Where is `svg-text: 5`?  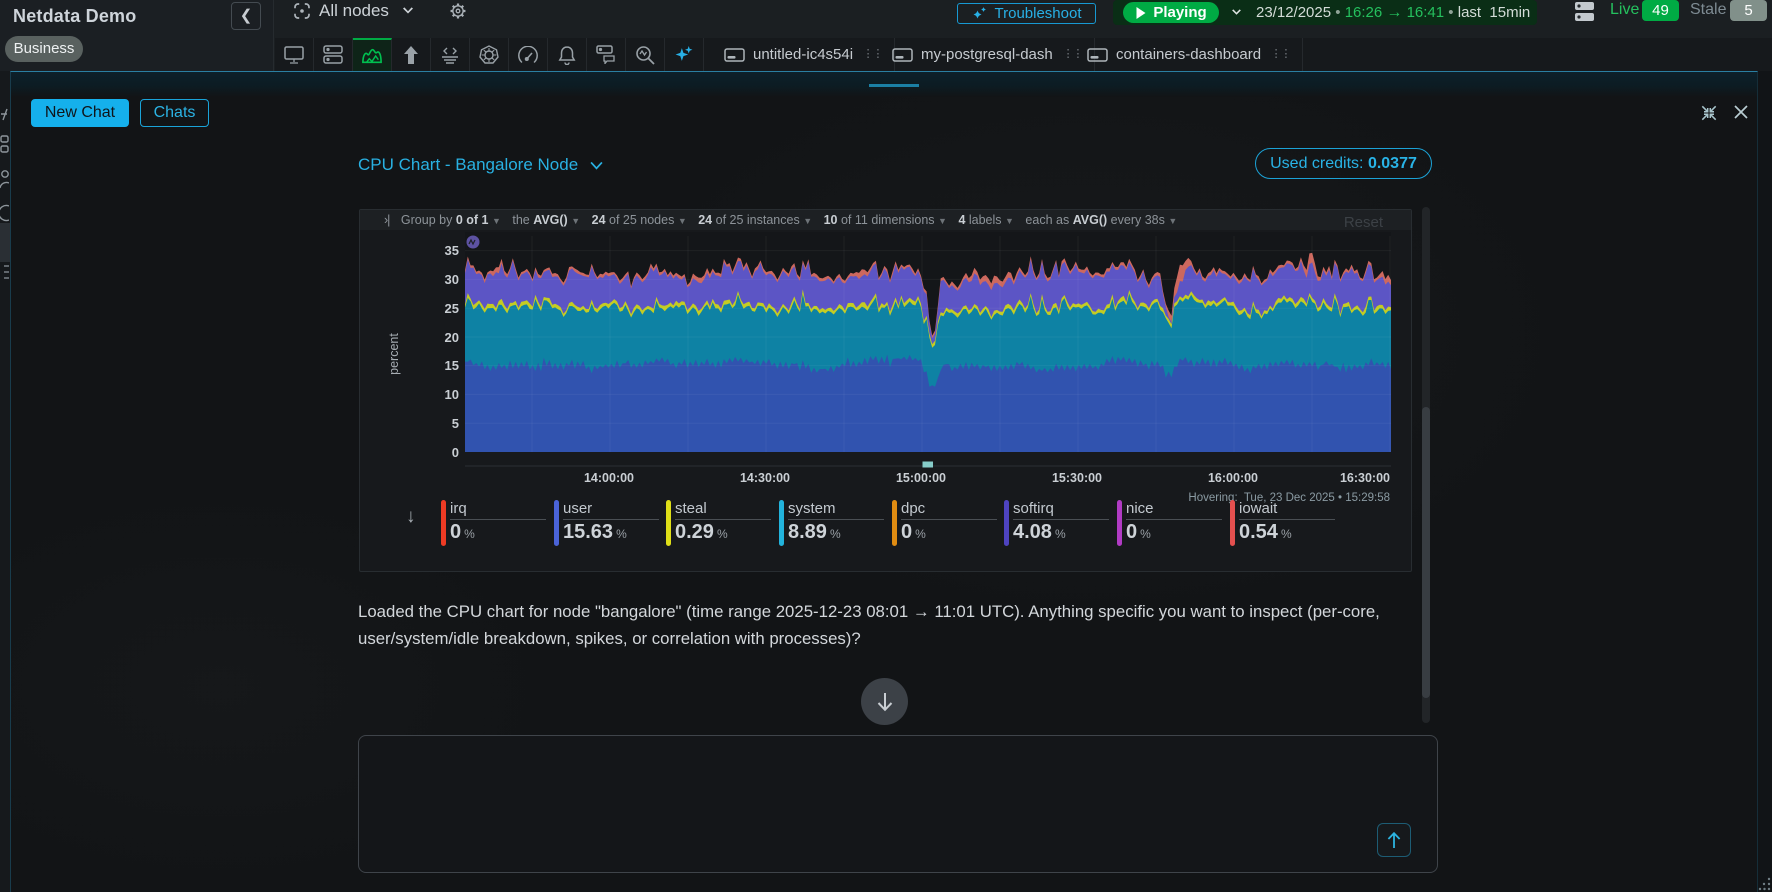 svg-text: 5 is located at coordinates (455, 423).